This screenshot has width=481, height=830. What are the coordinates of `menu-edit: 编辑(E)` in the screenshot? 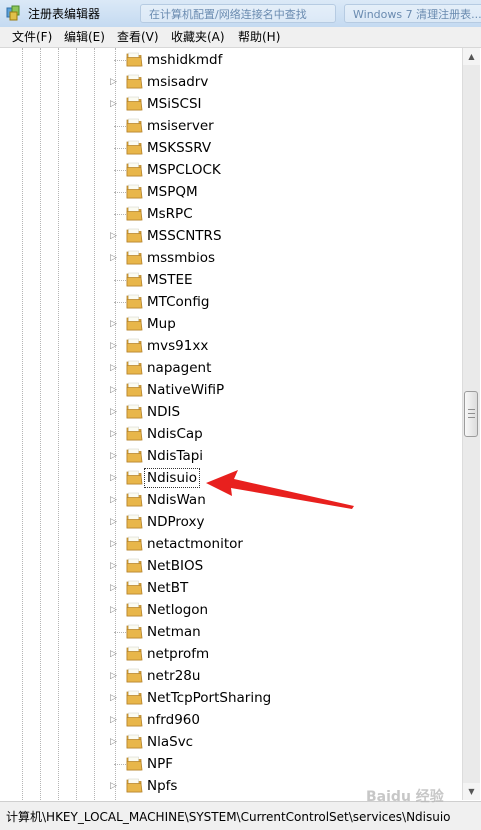 It's located at (84, 37).